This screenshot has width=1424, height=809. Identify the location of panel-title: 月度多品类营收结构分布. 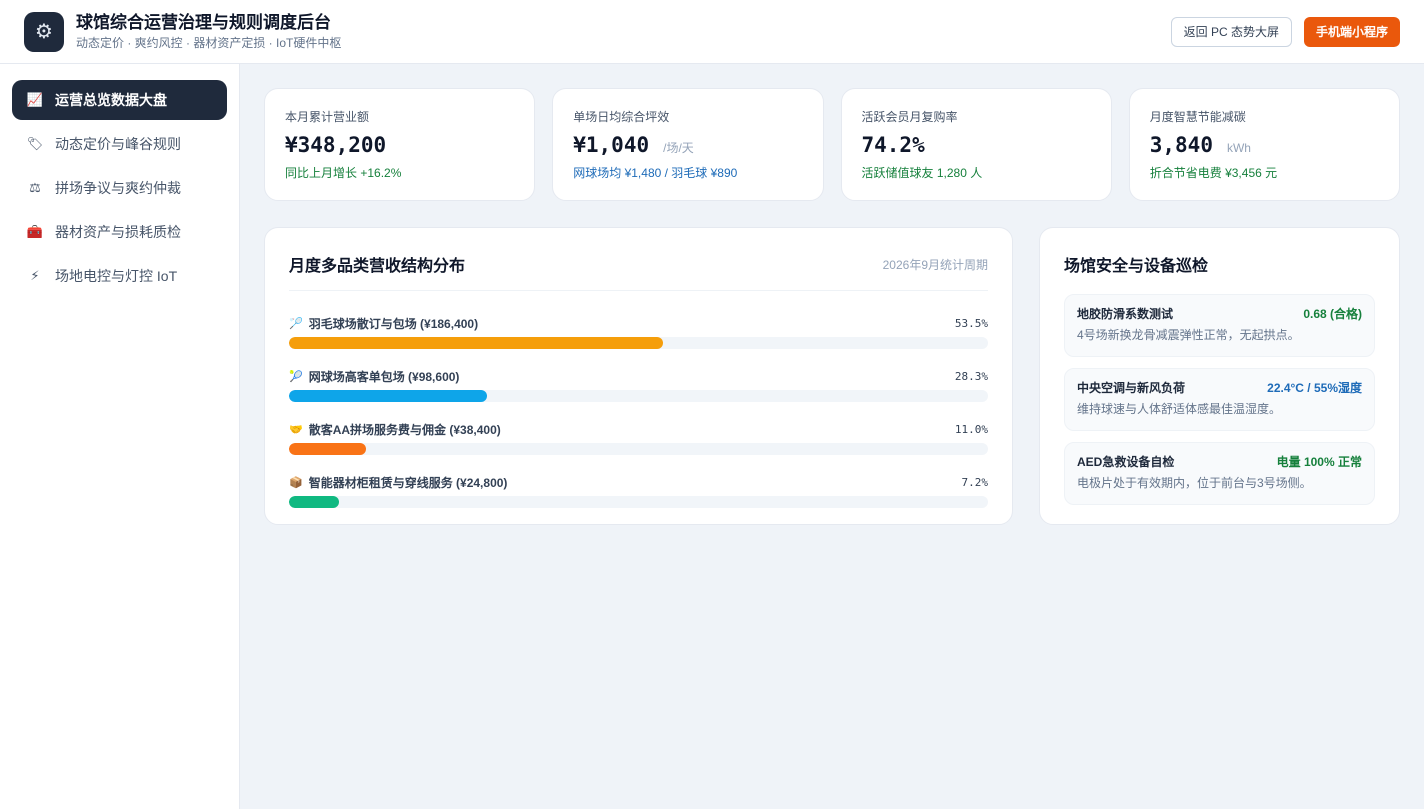
(377, 266).